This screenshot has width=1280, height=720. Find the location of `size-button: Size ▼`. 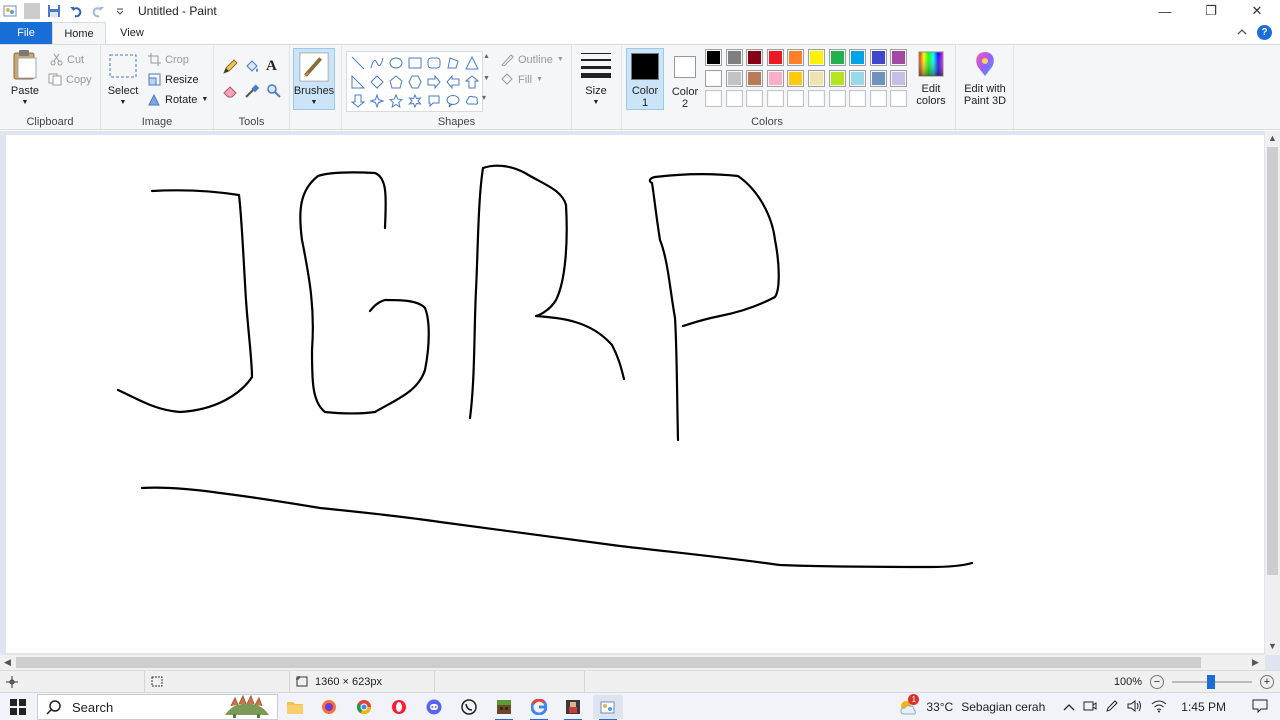

size-button: Size ▼ is located at coordinates (596, 80).